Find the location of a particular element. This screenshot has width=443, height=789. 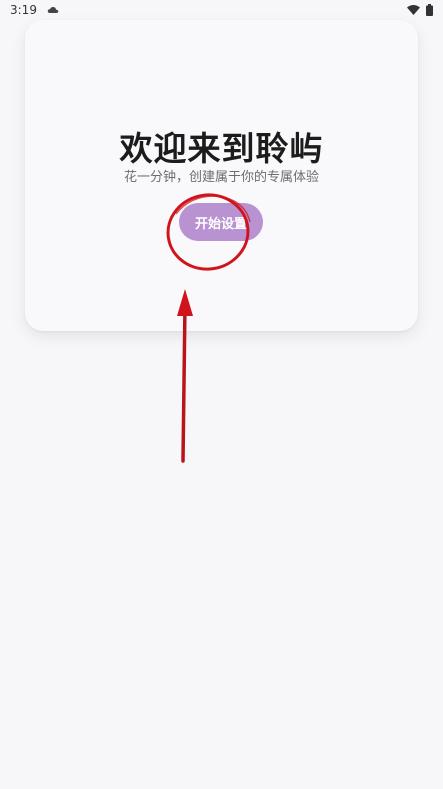

cloud-icon is located at coordinates (53, 10).